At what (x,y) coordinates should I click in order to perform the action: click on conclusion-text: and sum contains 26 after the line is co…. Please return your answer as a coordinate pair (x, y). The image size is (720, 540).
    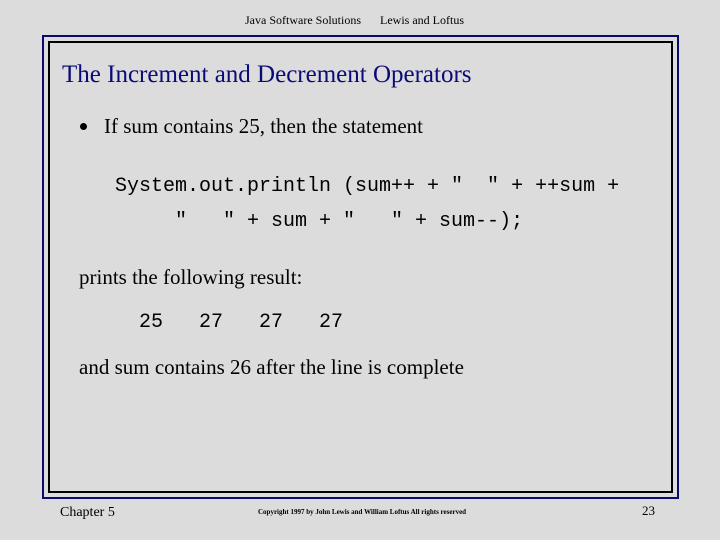
    Looking at the image, I should click on (271, 367).